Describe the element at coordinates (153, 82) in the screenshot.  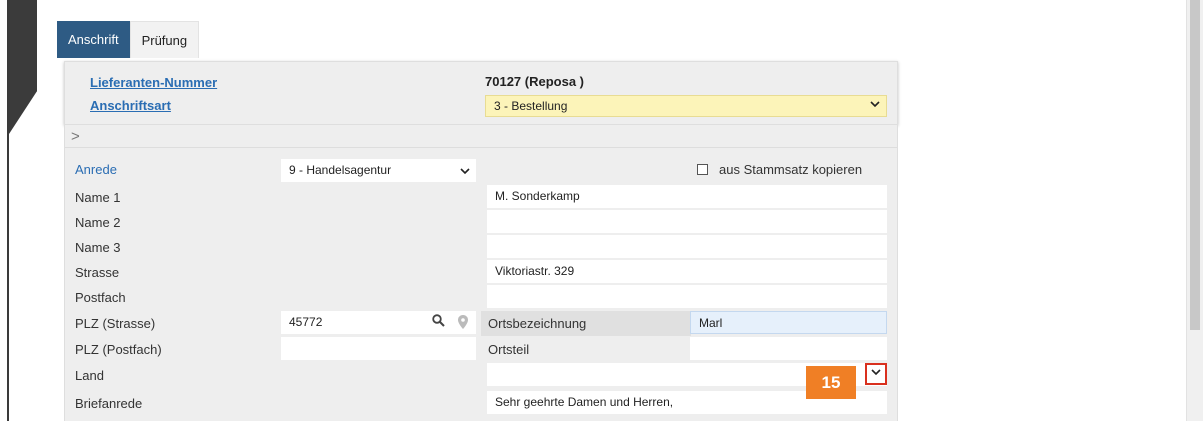
I see `supplier-number-link: Lieferanten-Nummer` at that location.